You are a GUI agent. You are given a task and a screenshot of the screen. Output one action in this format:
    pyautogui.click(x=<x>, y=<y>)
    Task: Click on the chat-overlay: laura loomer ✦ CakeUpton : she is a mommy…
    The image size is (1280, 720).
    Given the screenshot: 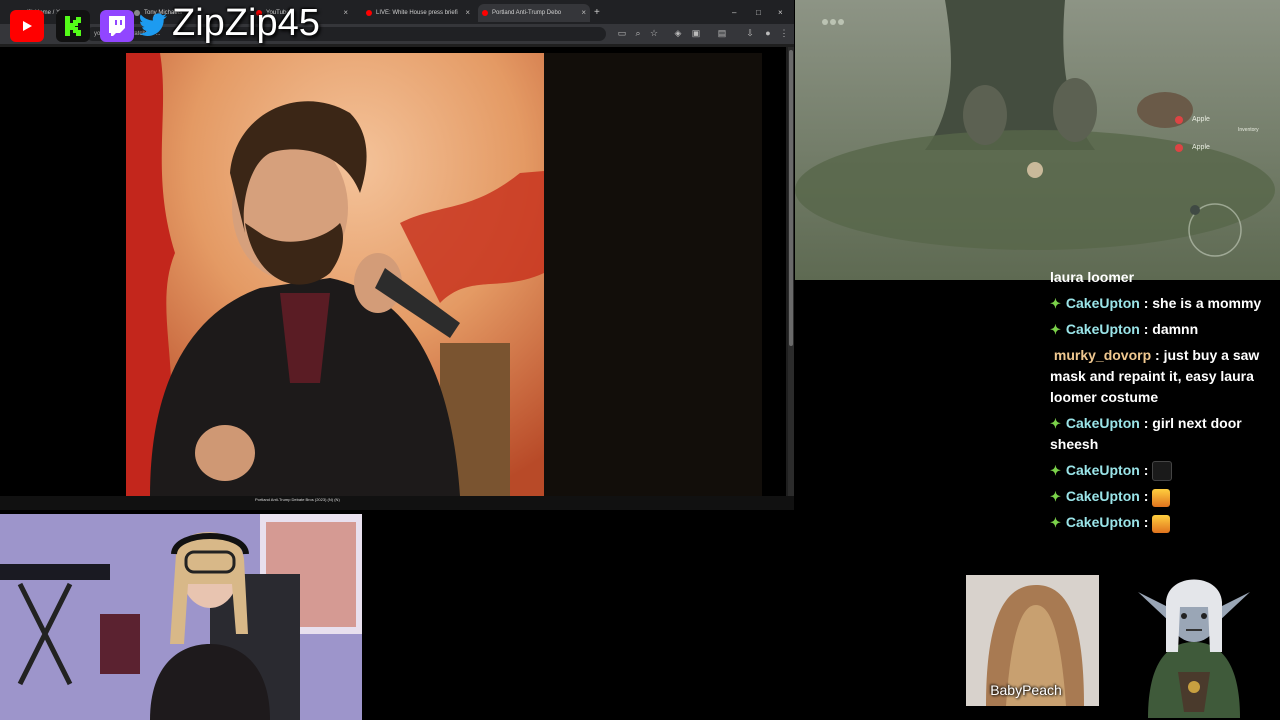 What is the action you would take?
    pyautogui.click(x=1161, y=402)
    